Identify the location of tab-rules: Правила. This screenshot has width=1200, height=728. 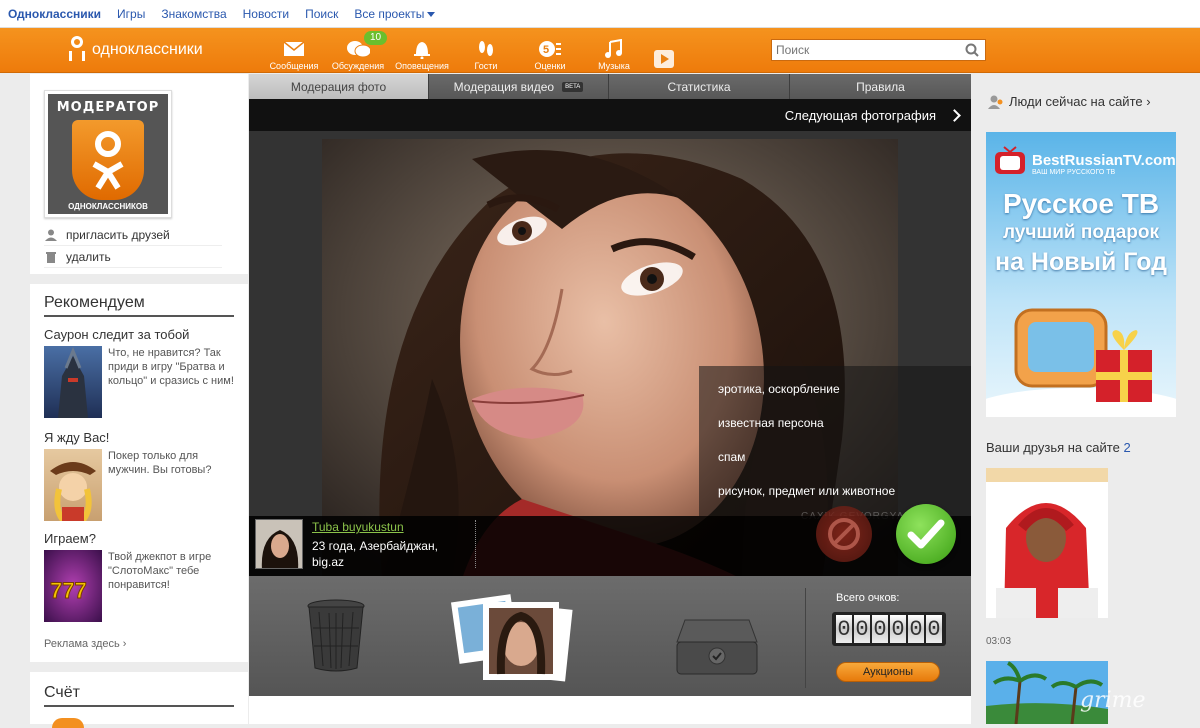
(880, 86).